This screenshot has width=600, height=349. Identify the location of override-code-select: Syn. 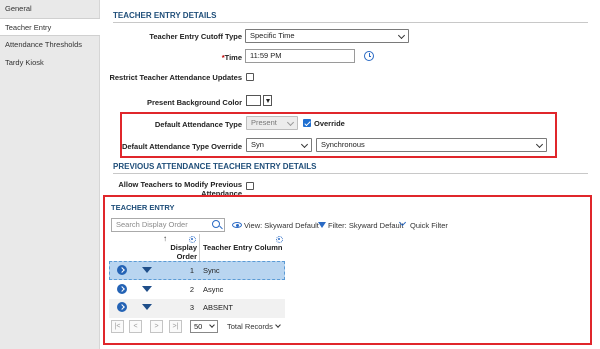
(279, 145).